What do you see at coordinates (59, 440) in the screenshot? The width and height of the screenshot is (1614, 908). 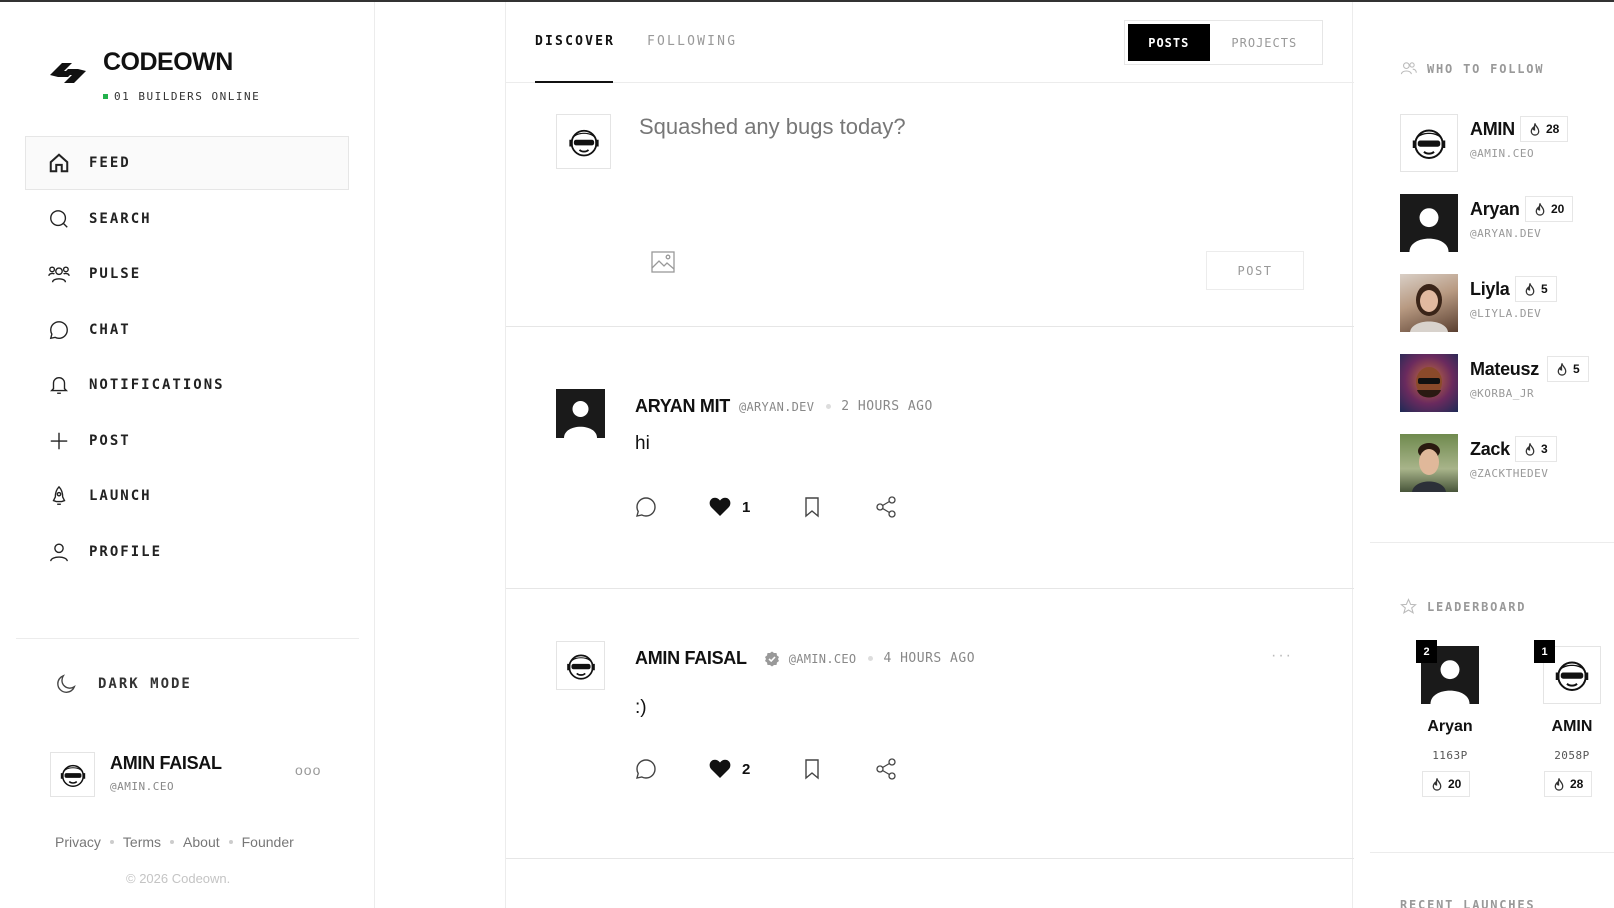 I see `plus-icon` at bounding box center [59, 440].